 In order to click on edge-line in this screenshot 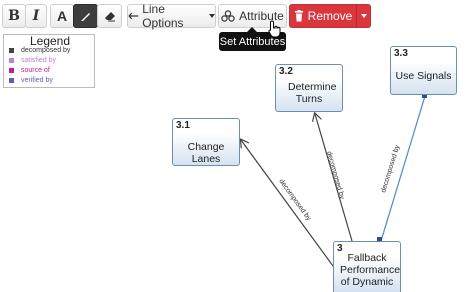, I will do `click(287, 203)`.